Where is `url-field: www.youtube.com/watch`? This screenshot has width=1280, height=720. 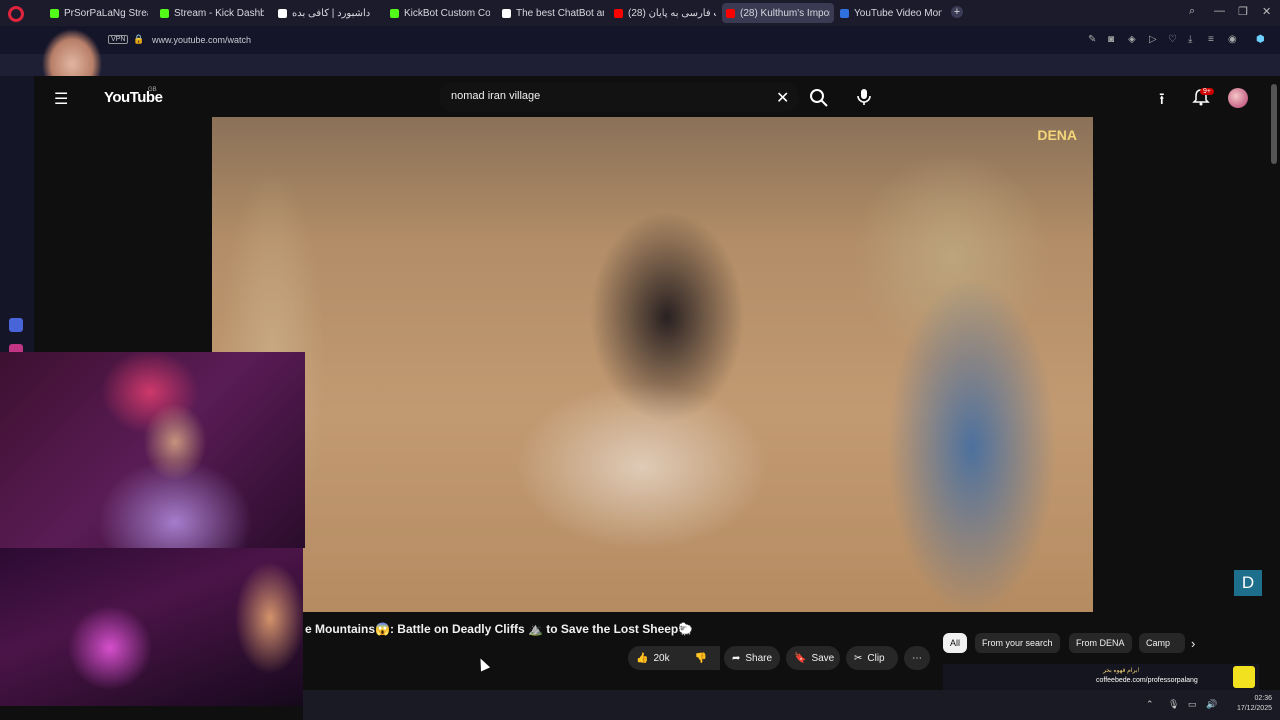
url-field: www.youtube.com/watch is located at coordinates (201, 40).